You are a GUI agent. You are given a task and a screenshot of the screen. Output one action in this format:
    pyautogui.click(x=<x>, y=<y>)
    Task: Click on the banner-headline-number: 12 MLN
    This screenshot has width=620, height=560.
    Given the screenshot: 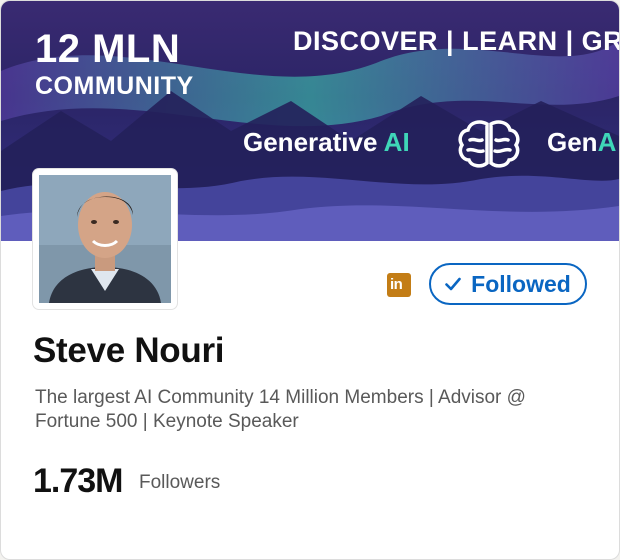 What is the action you would take?
    pyautogui.click(x=108, y=49)
    